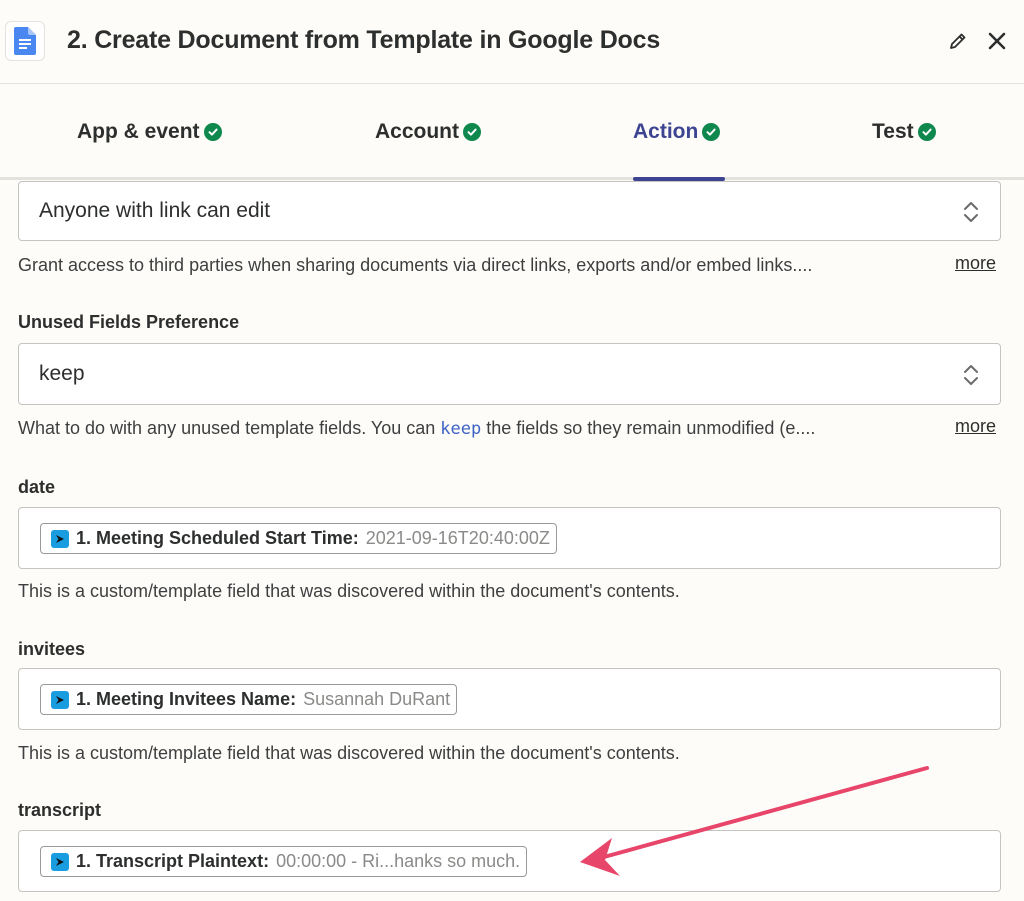 This screenshot has height=901, width=1024. What do you see at coordinates (398, 861) in the screenshot?
I see `pill-value: 00:00:00 - Ri...hanks so much.` at bounding box center [398, 861].